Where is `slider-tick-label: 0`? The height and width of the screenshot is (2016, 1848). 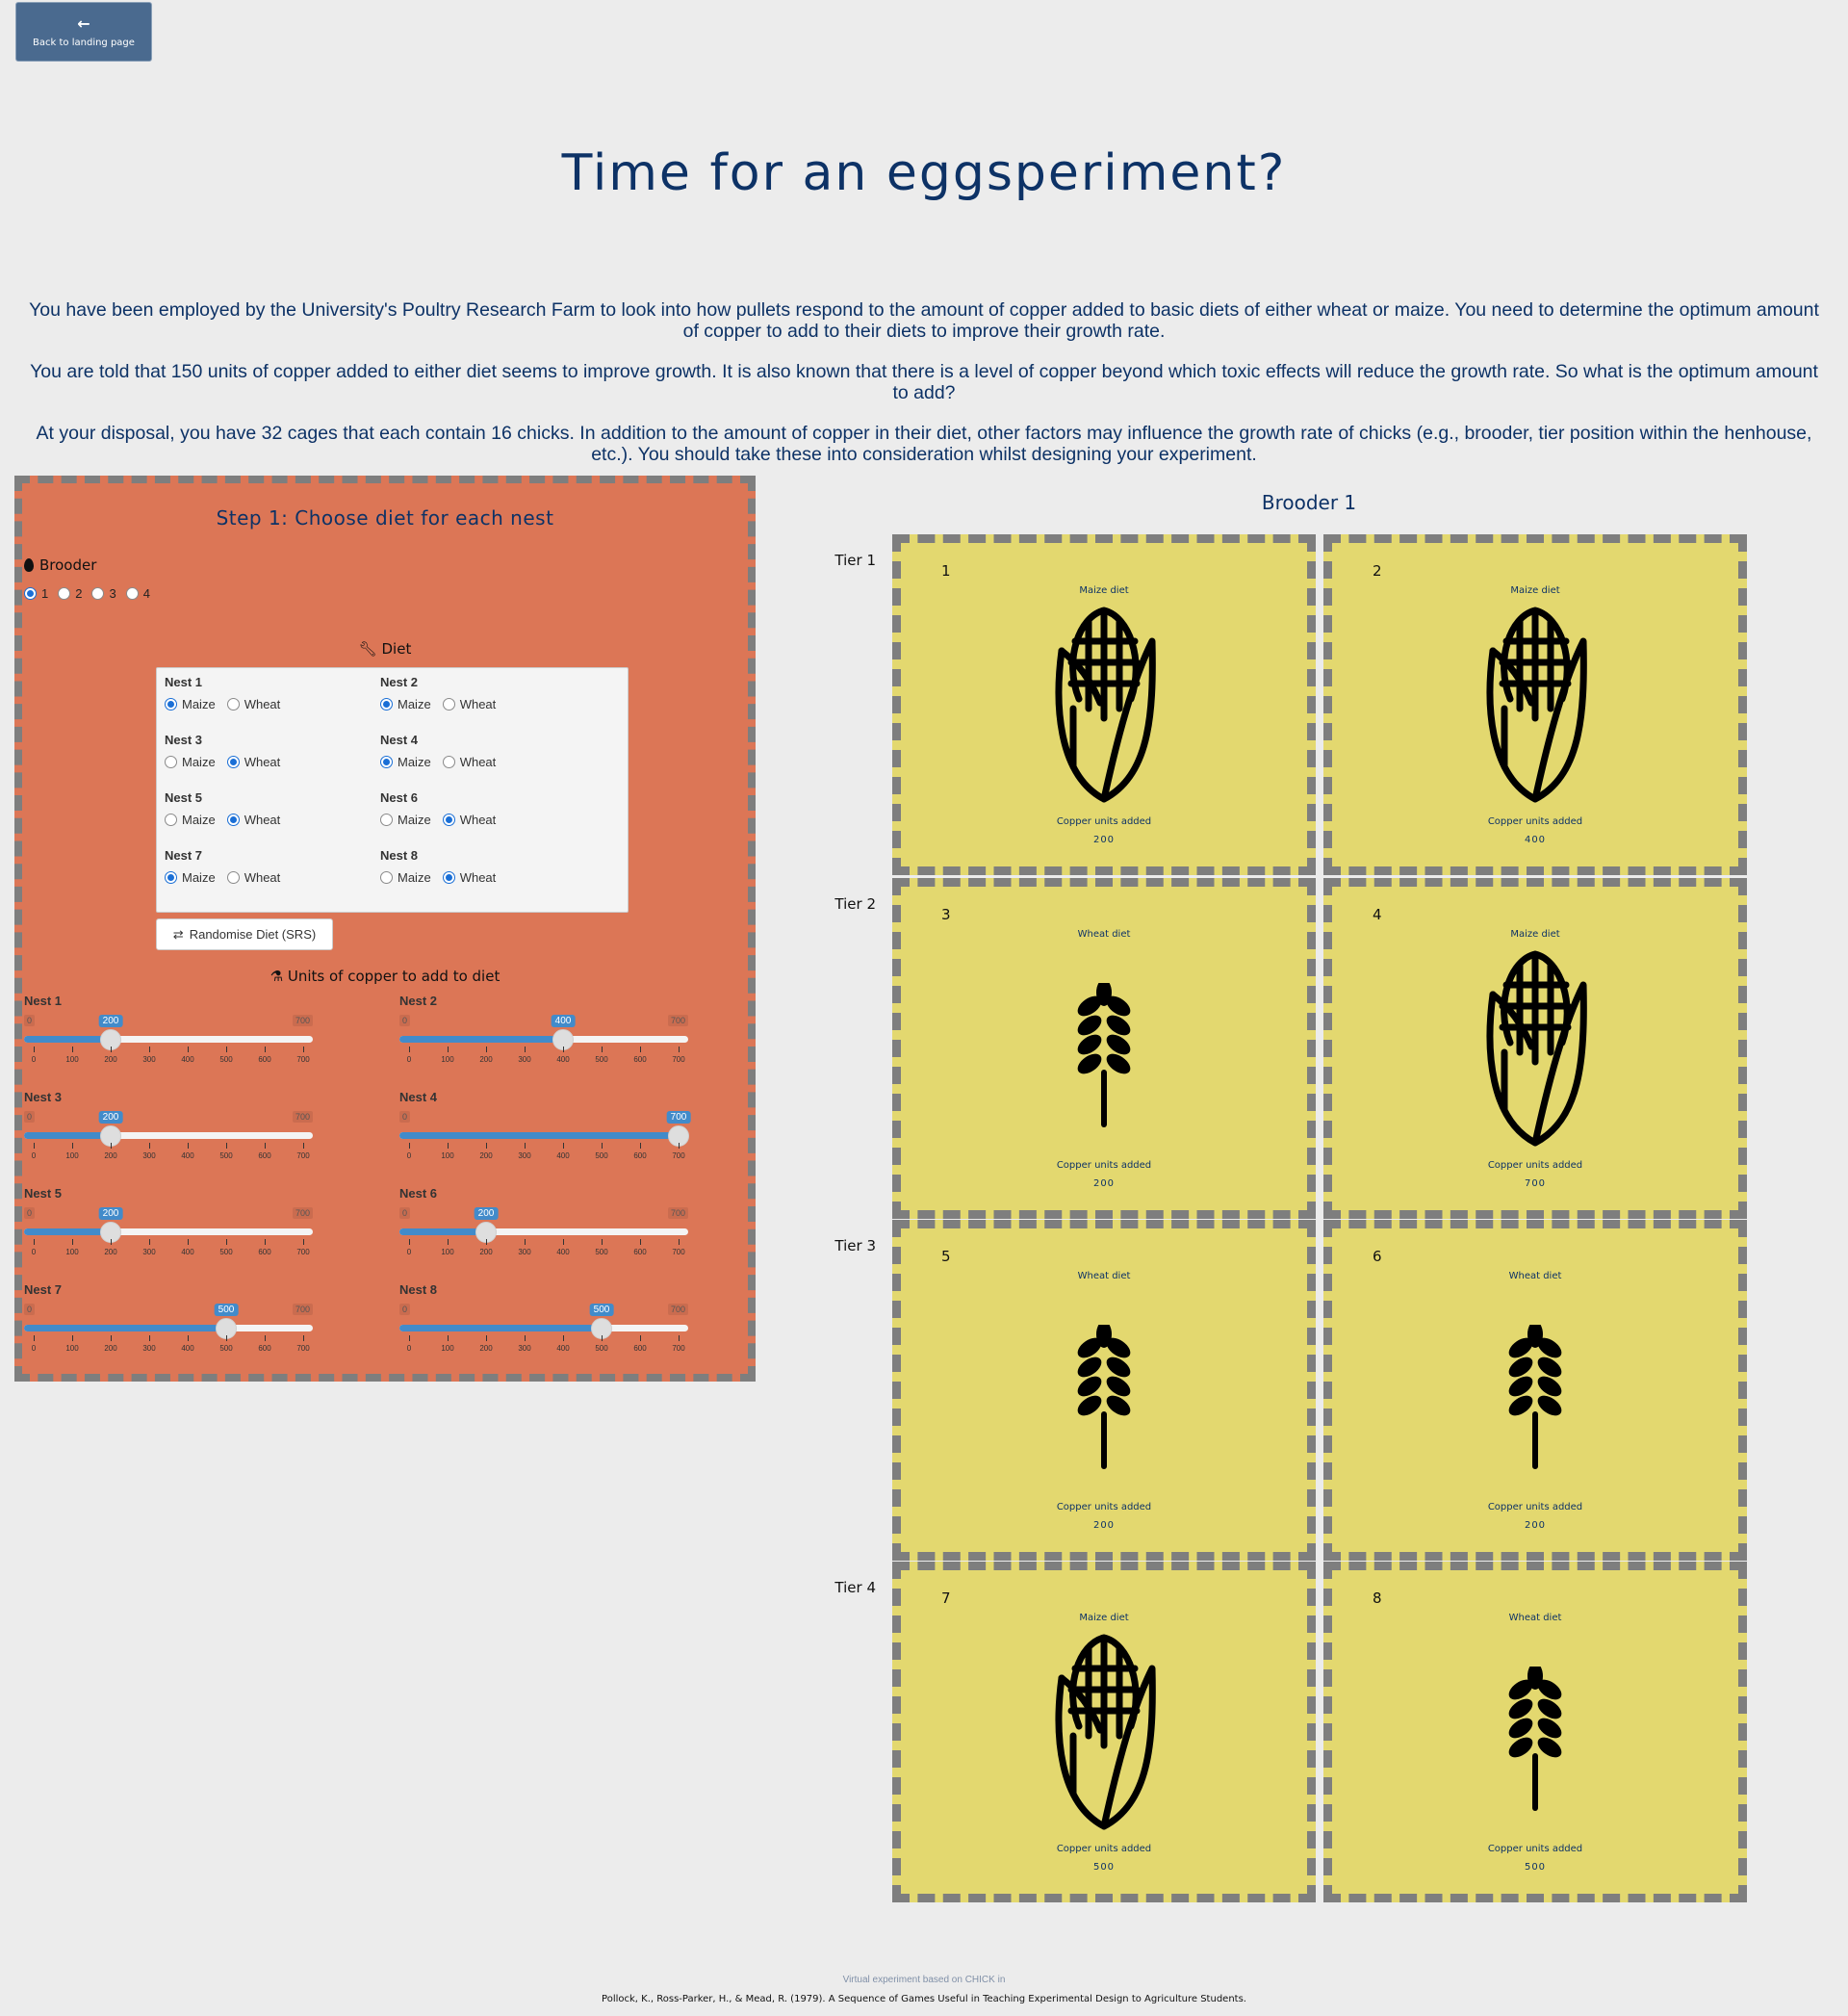 slider-tick-label: 0 is located at coordinates (34, 1252).